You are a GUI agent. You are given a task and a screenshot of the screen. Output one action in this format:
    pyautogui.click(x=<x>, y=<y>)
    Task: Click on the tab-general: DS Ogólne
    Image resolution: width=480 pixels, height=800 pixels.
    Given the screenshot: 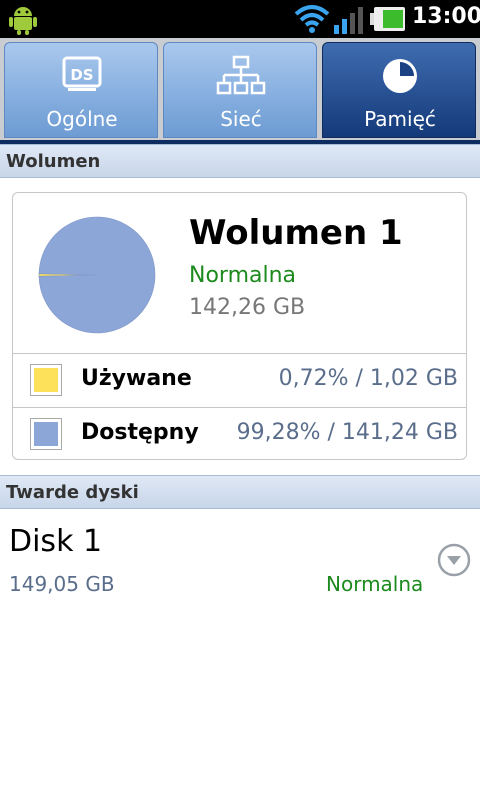 What is the action you would take?
    pyautogui.click(x=81, y=90)
    